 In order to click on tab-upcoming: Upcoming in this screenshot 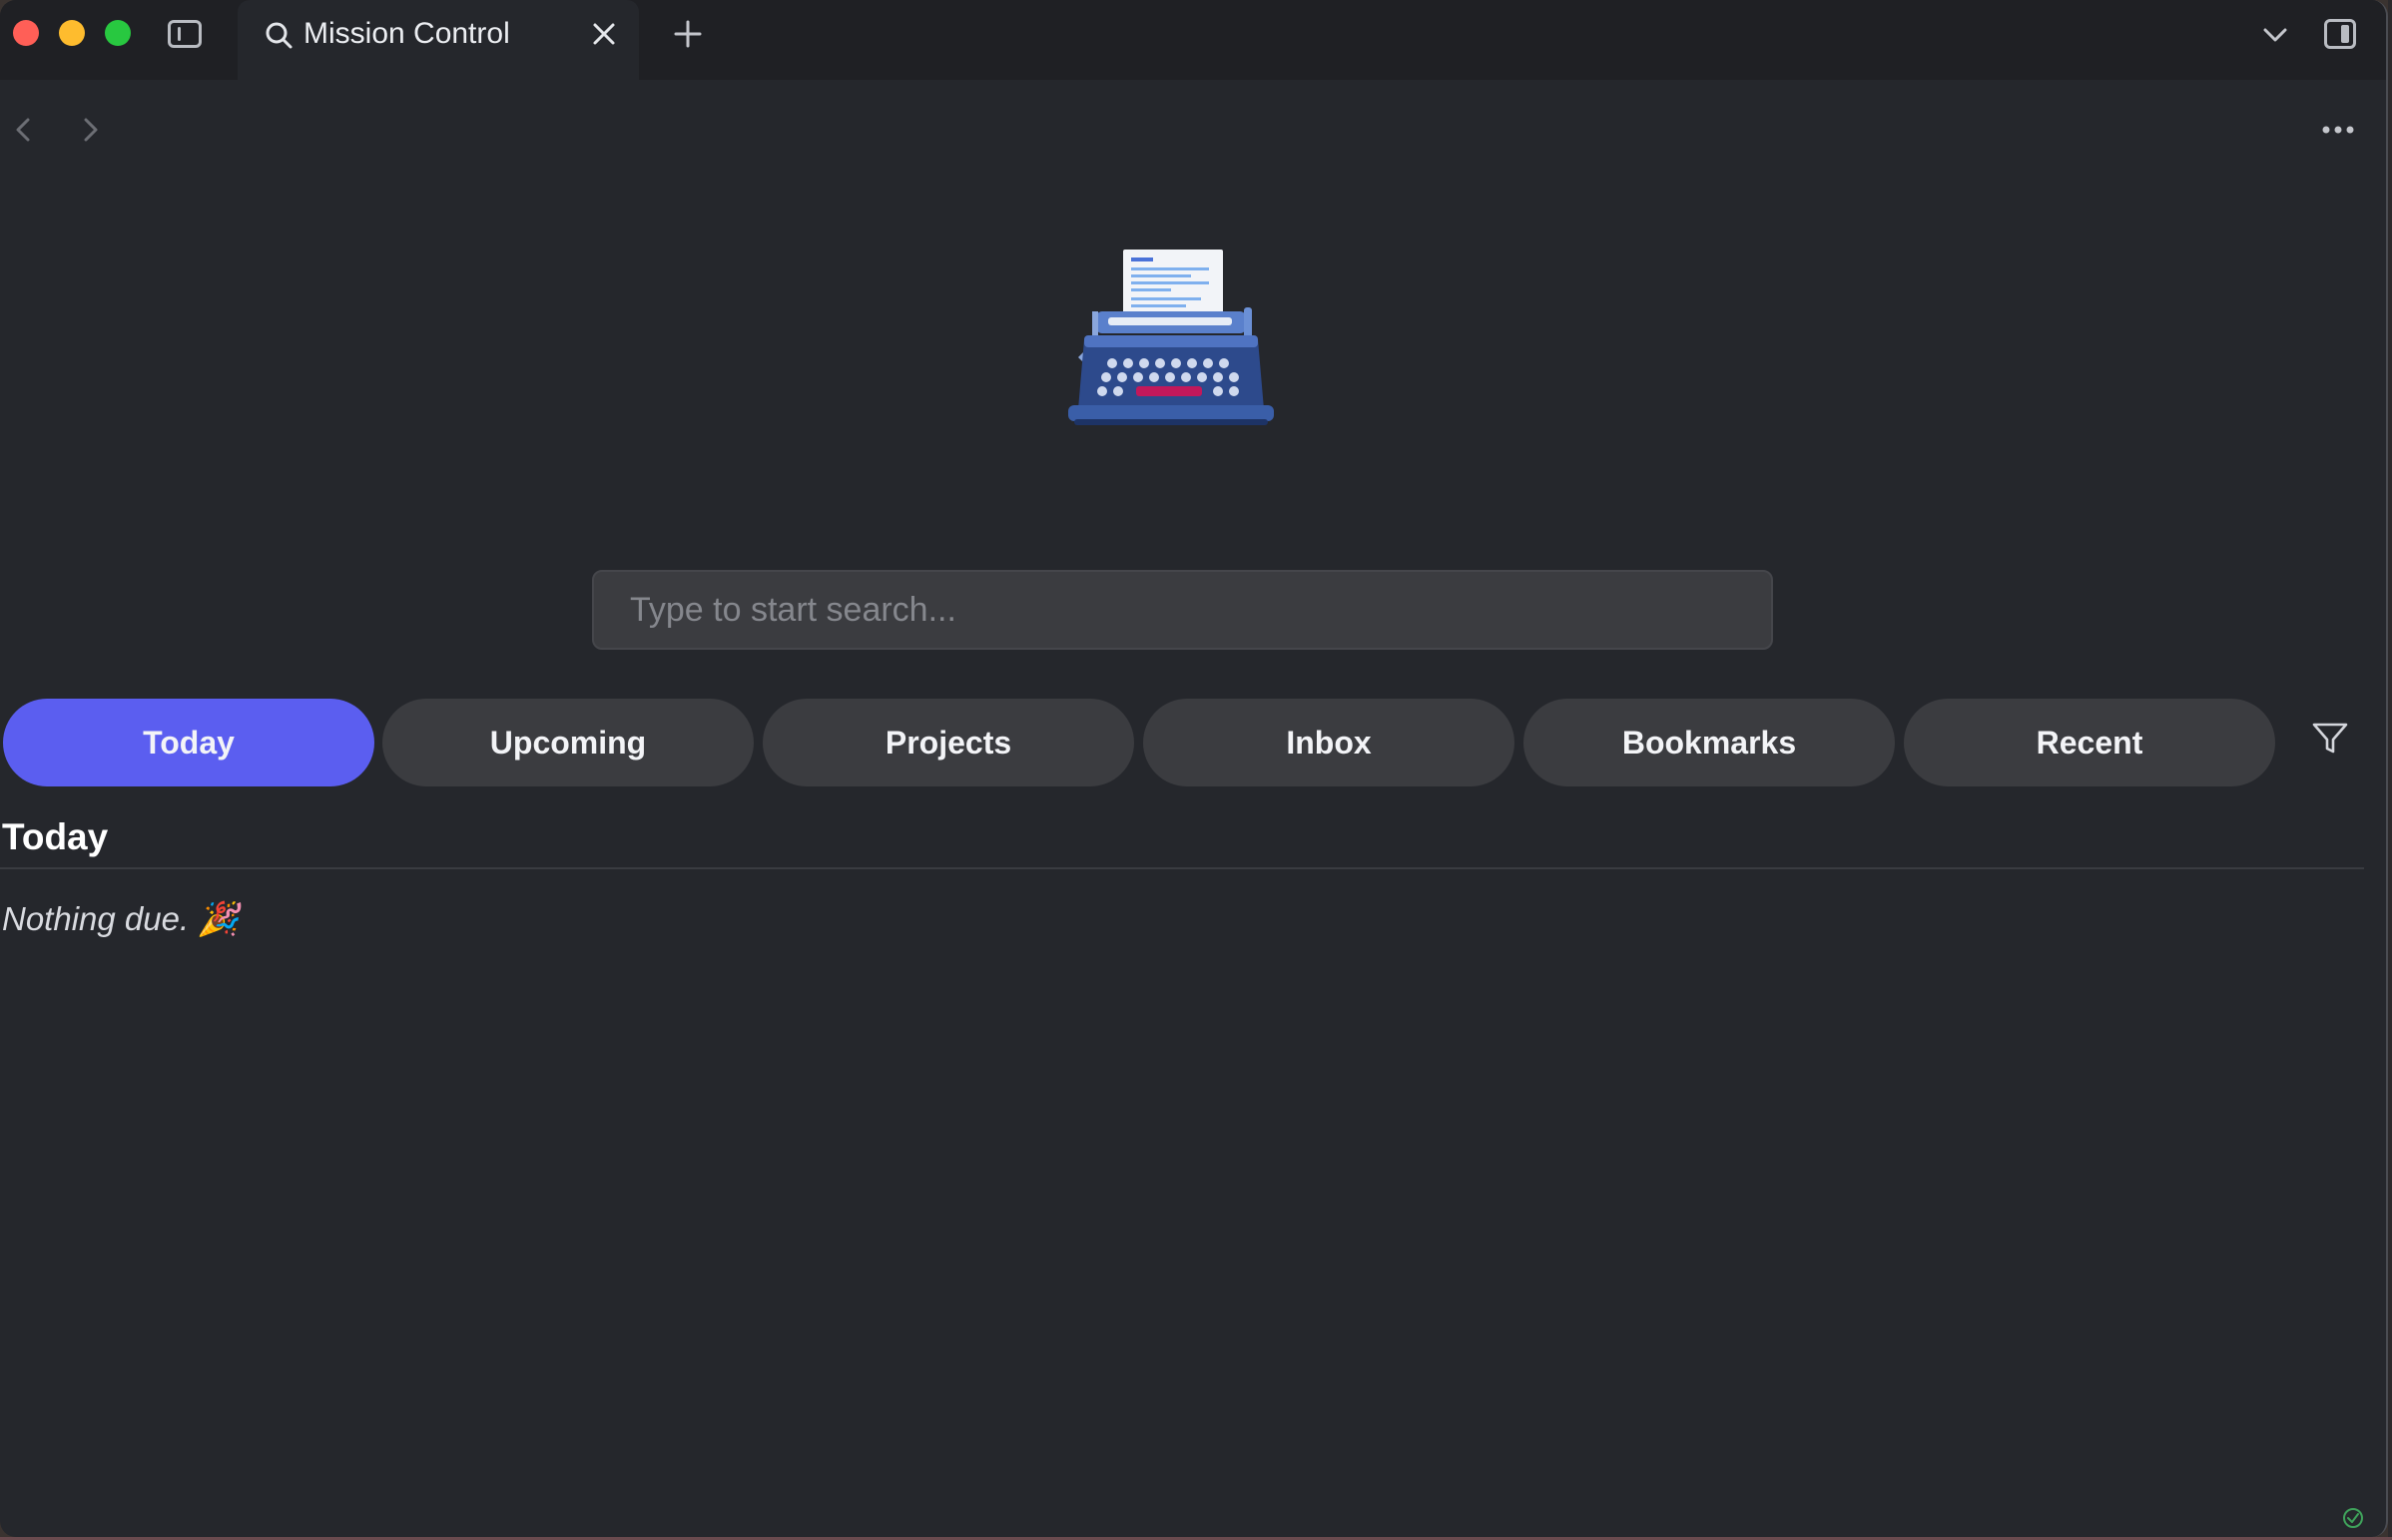, I will do `click(568, 742)`.